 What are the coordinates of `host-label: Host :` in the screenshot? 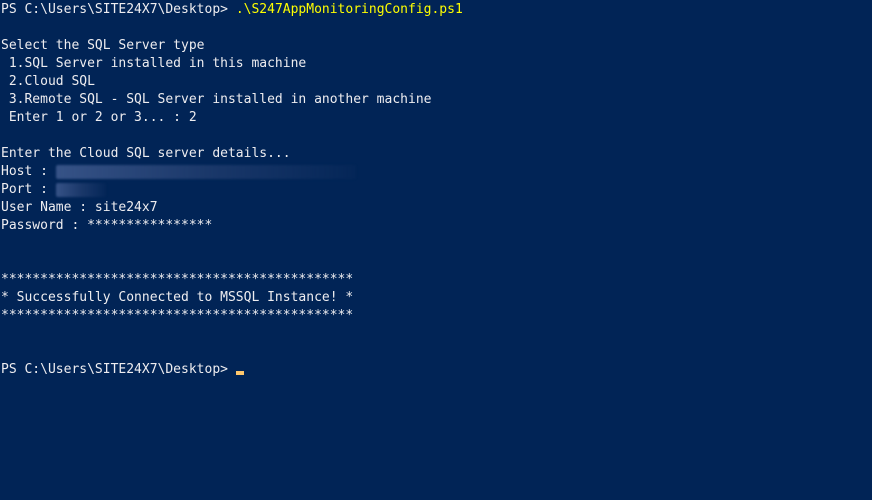 It's located at (24, 171).